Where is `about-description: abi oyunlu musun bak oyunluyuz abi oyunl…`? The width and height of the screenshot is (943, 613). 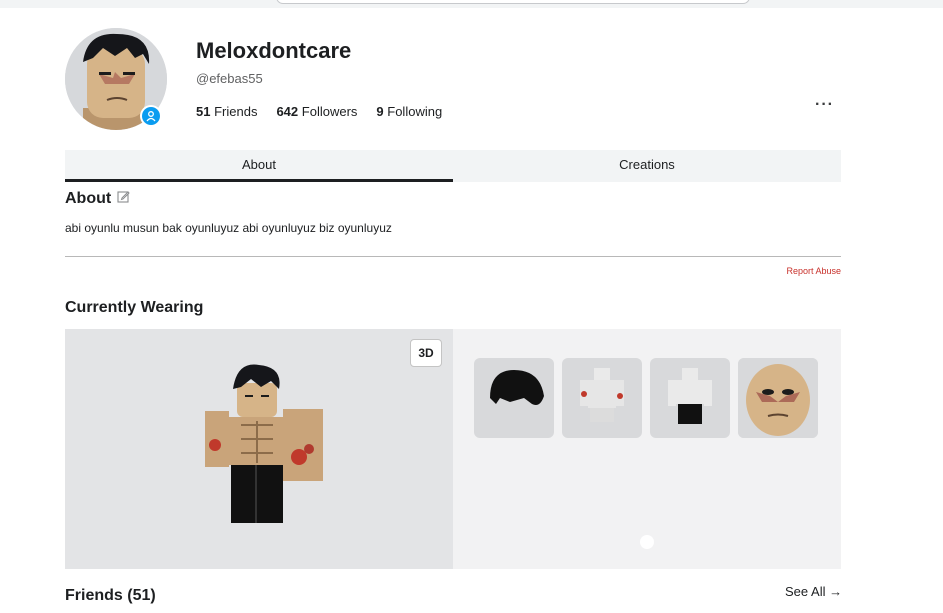
about-description: abi oyunlu musun bak oyunluyuz abi oyunl… is located at coordinates (228, 228).